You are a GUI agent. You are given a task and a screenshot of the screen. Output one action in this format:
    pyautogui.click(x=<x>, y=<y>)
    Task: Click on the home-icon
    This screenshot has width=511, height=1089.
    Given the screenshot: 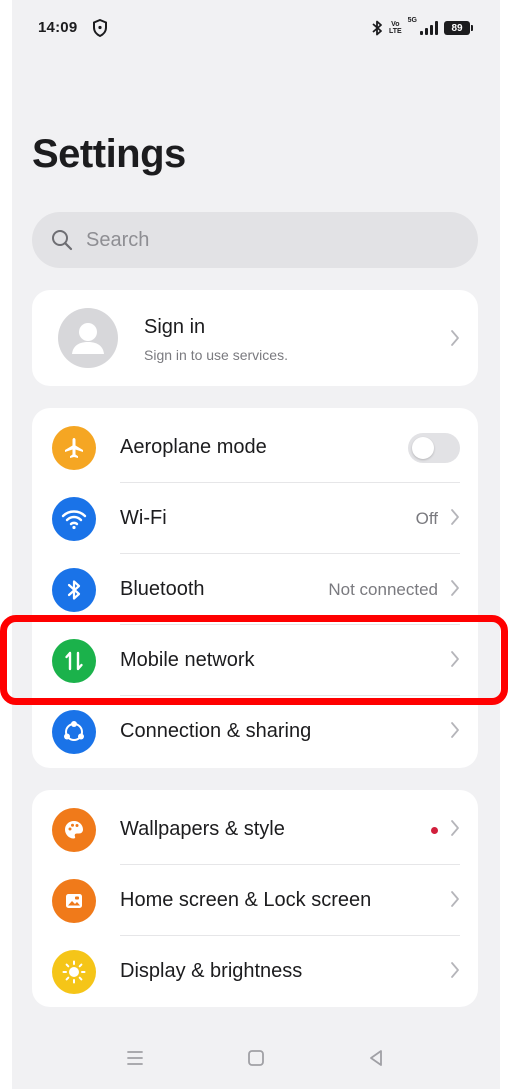 What is the action you would take?
    pyautogui.click(x=256, y=1058)
    